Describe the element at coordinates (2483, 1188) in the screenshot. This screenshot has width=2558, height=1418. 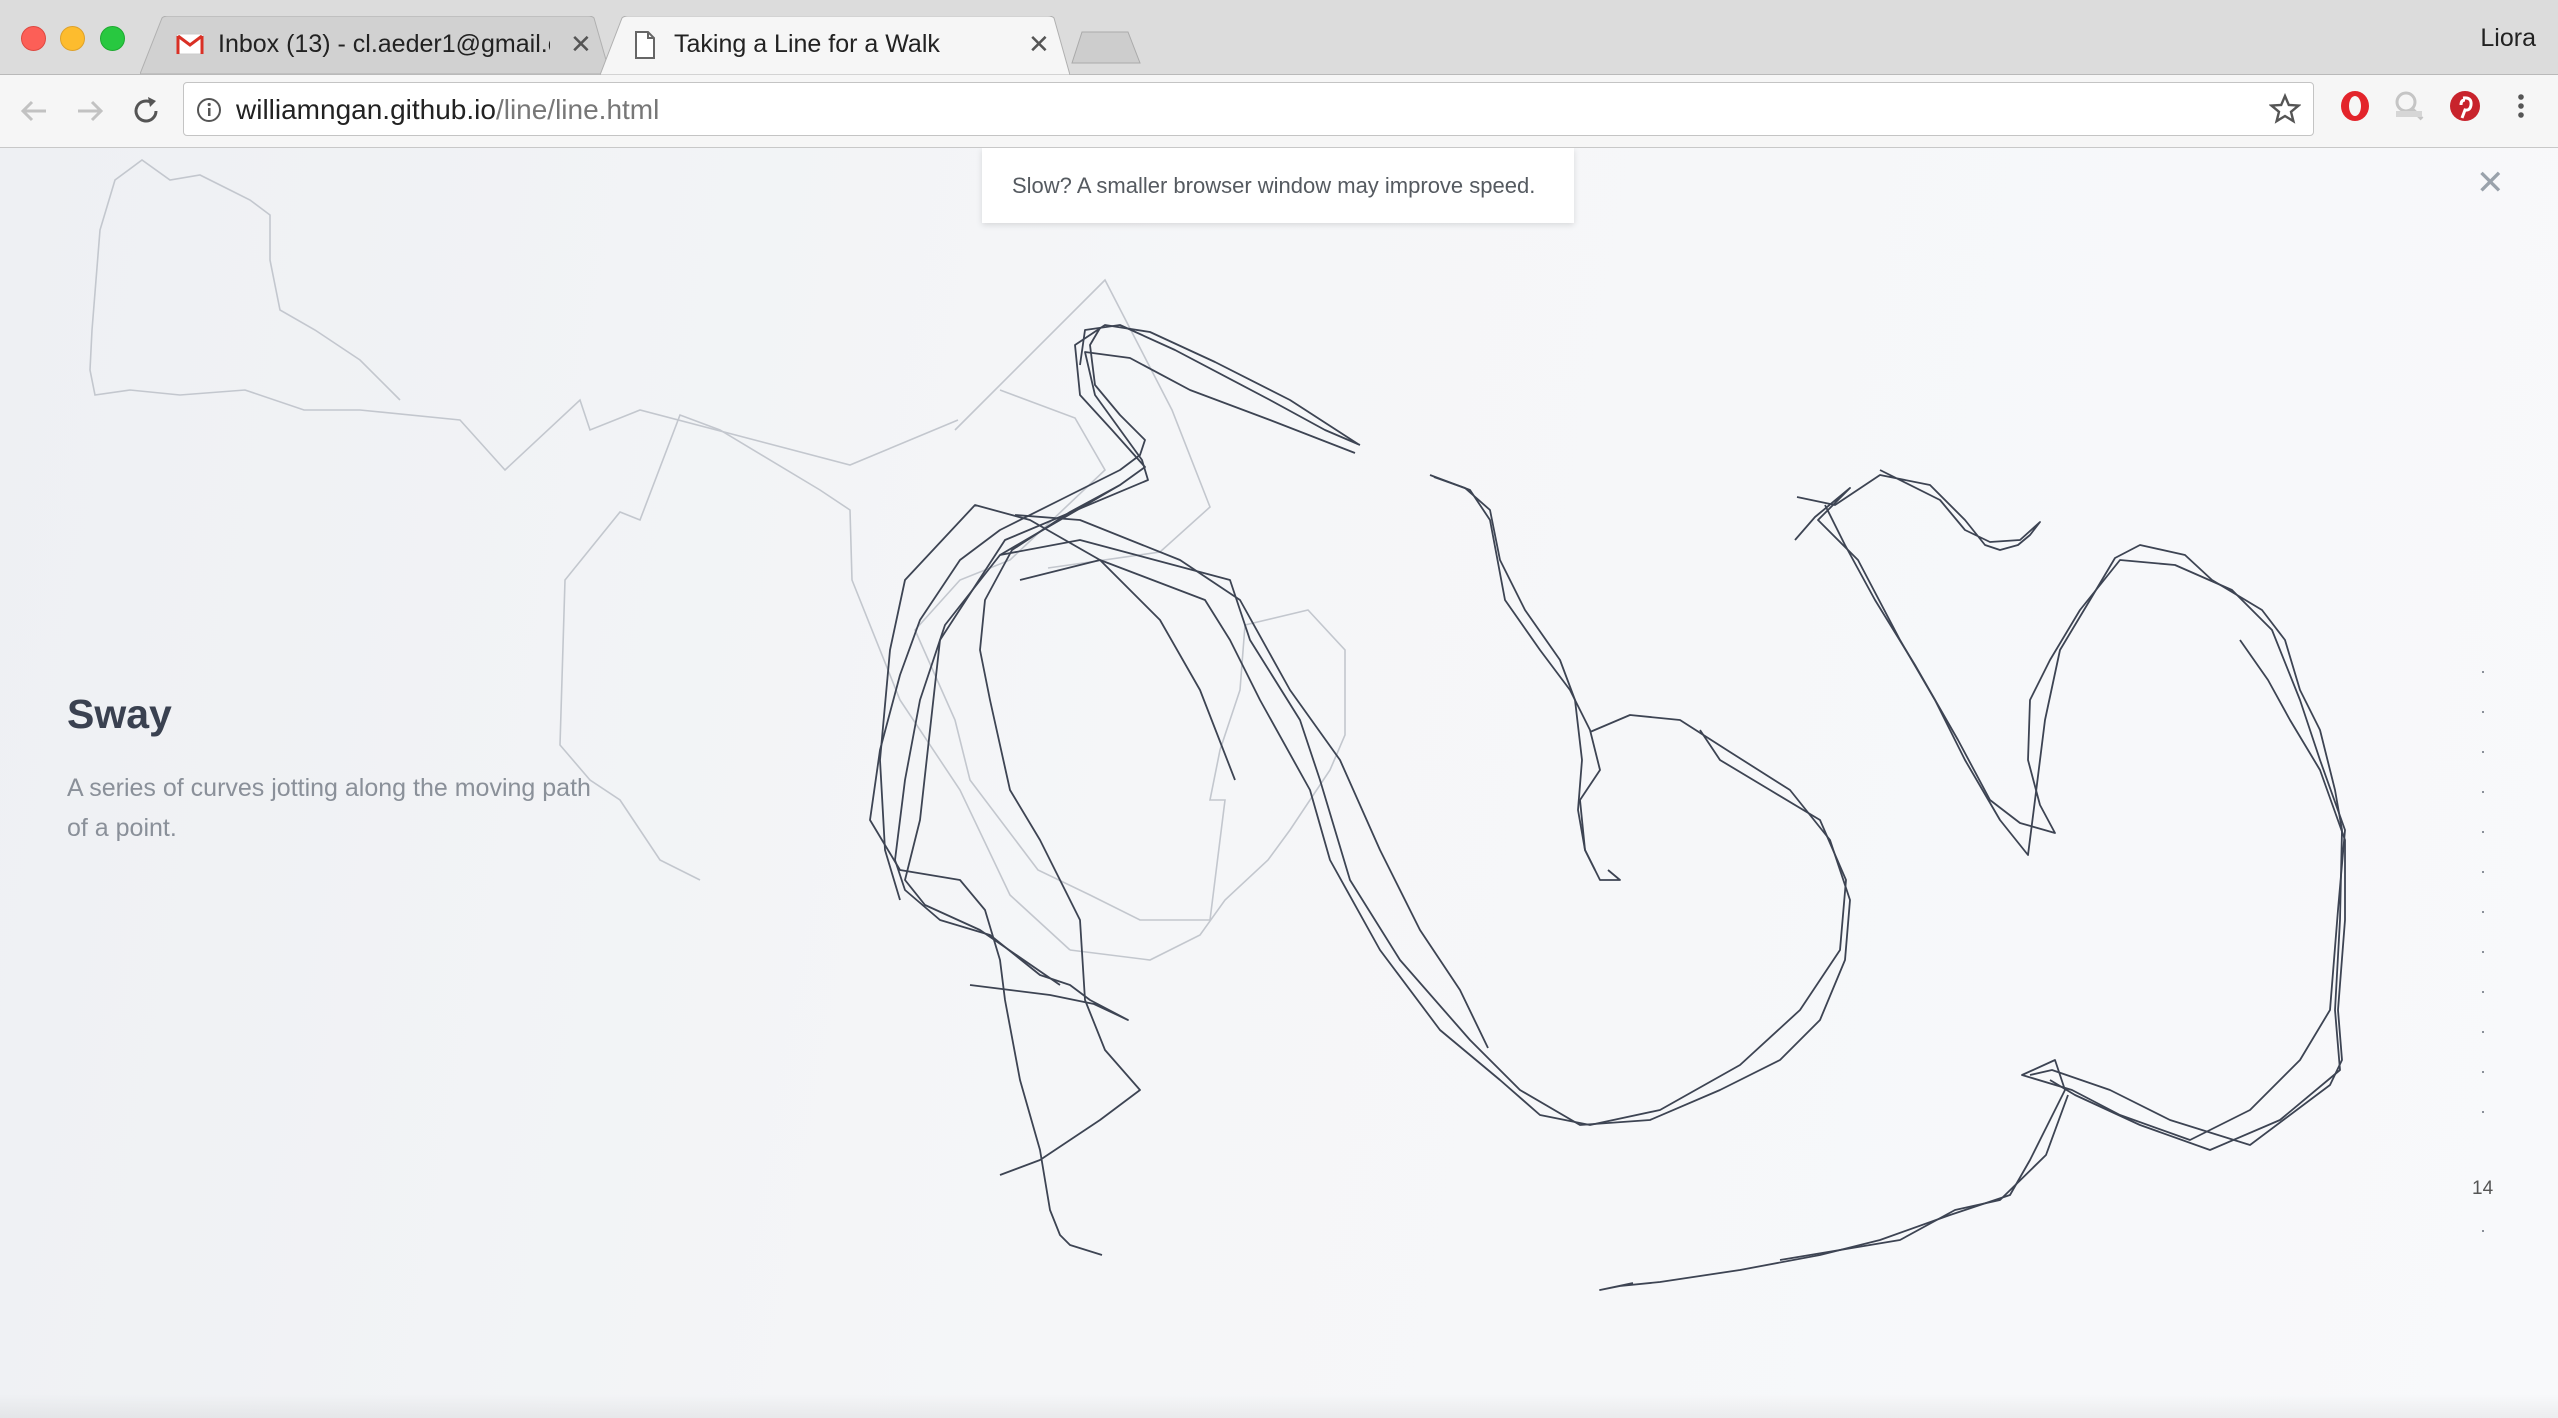
I see `step-number: 14` at that location.